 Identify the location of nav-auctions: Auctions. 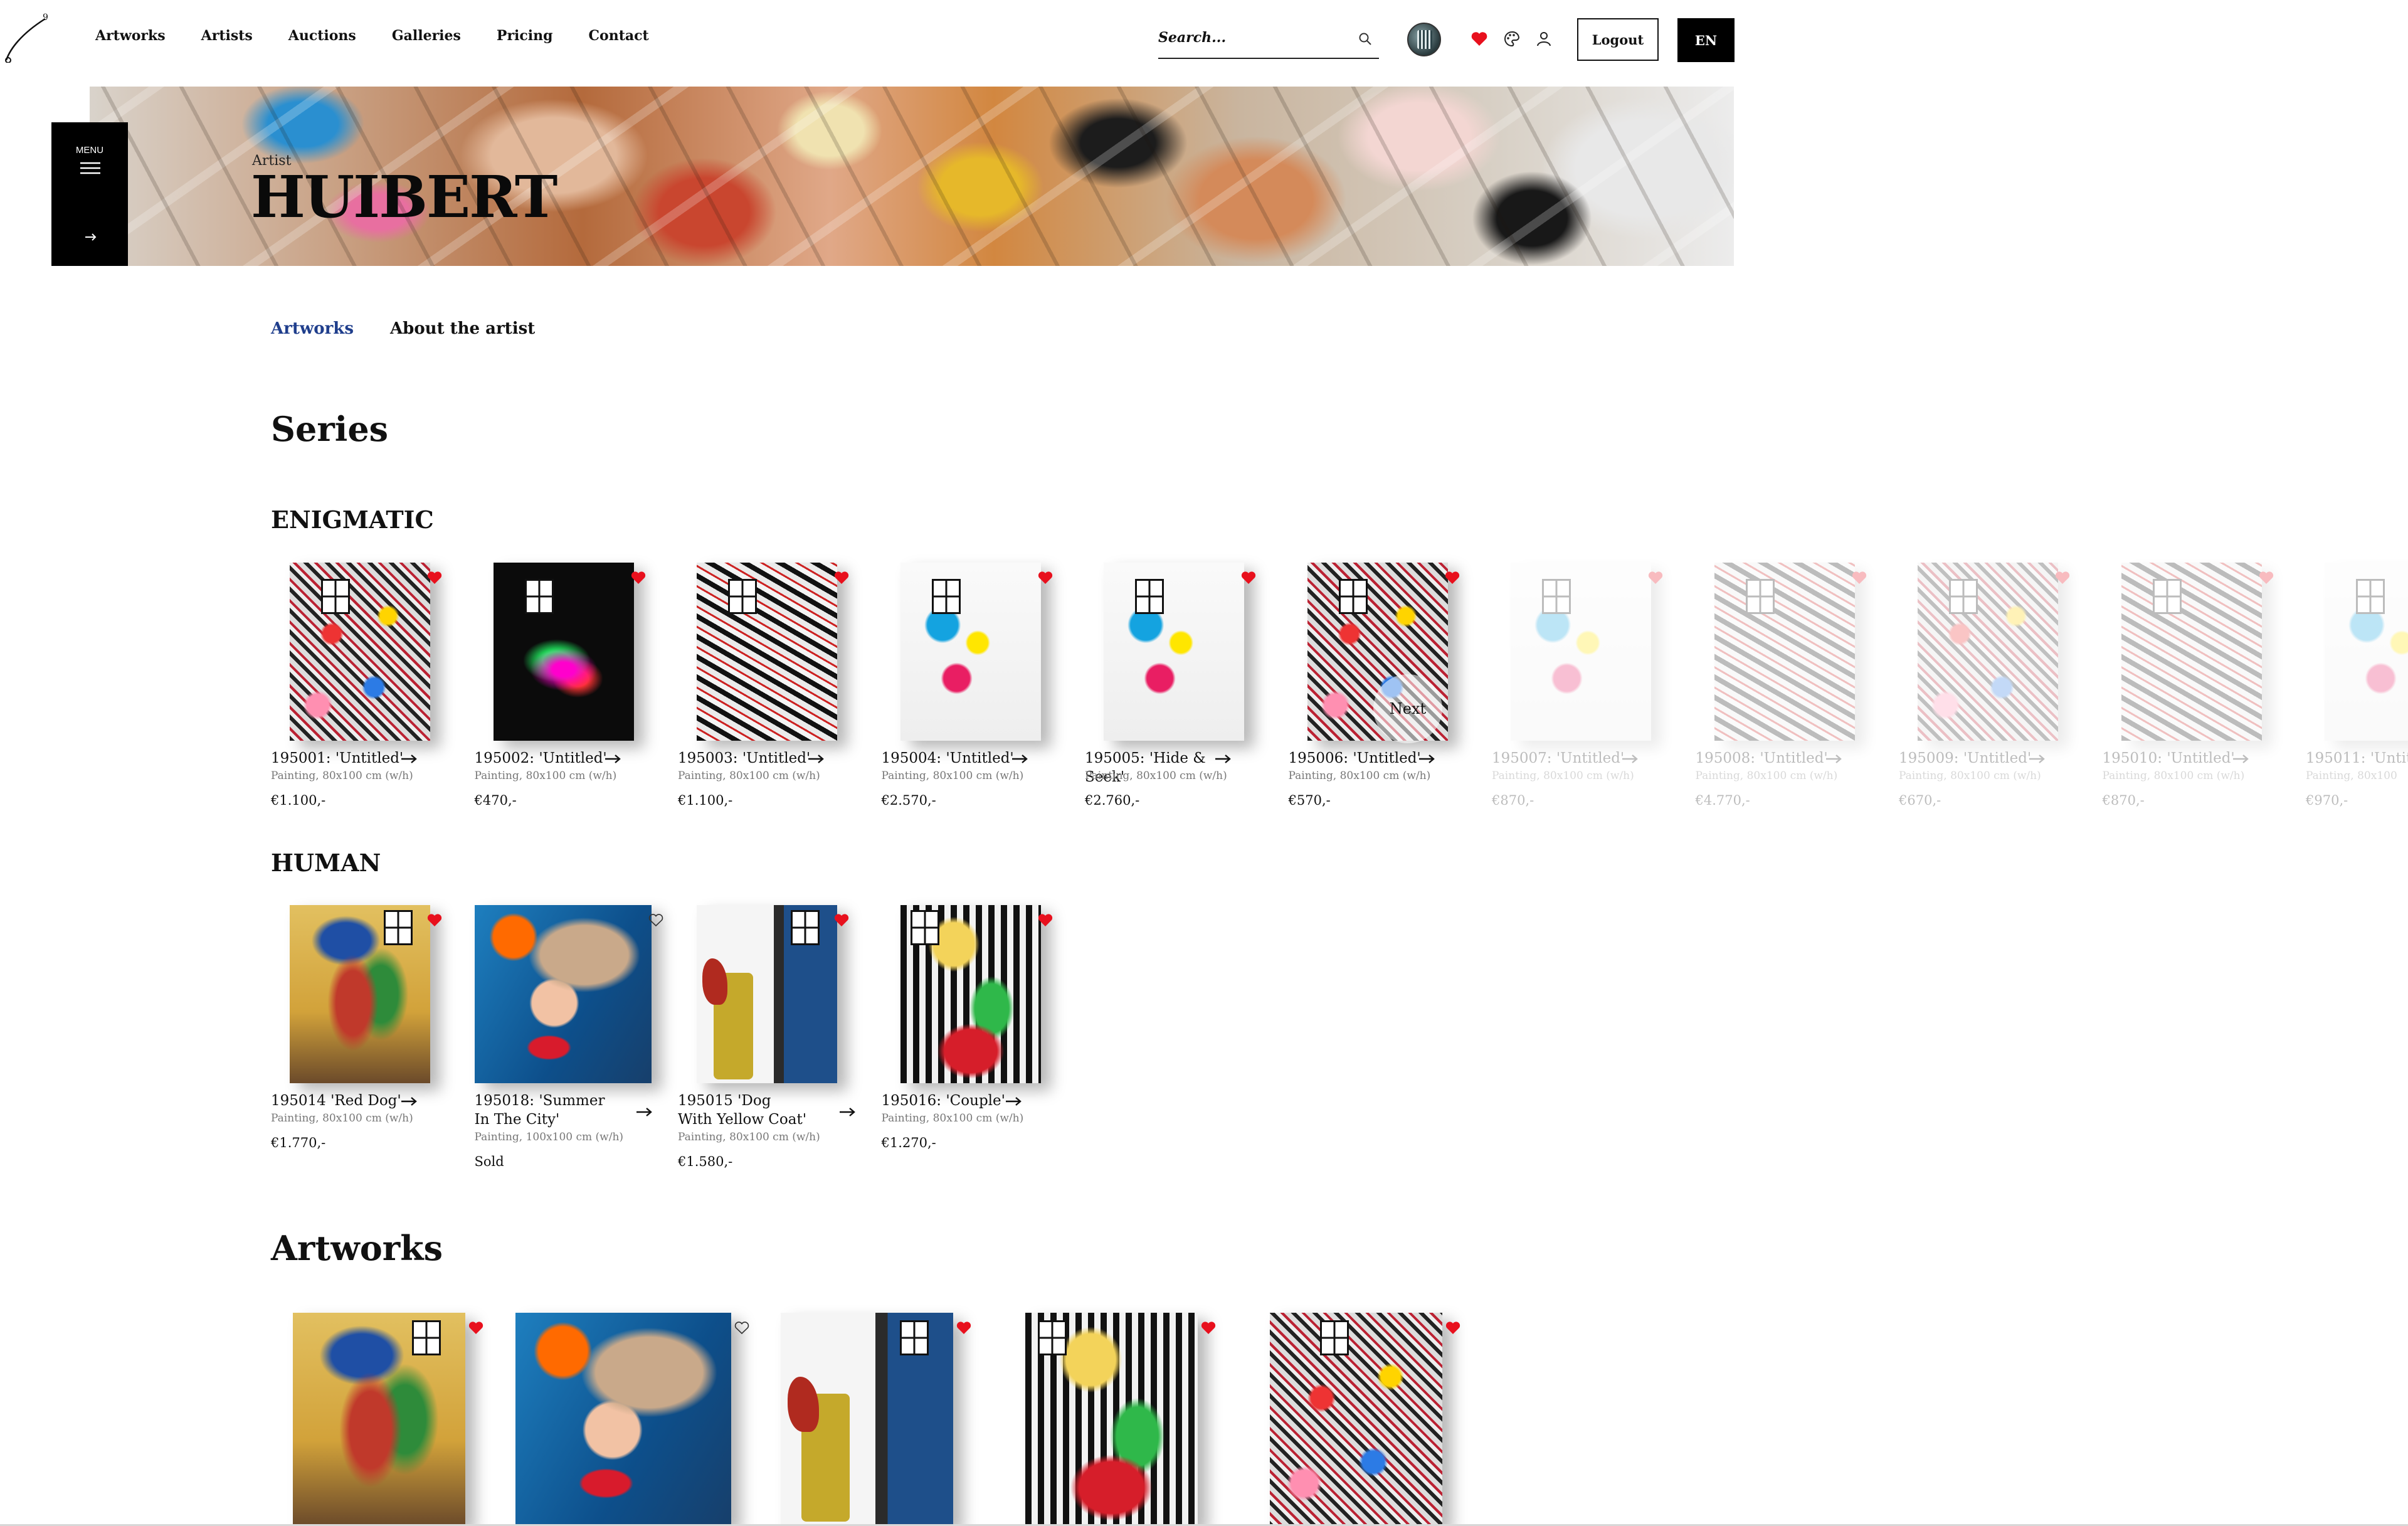
(322, 36).